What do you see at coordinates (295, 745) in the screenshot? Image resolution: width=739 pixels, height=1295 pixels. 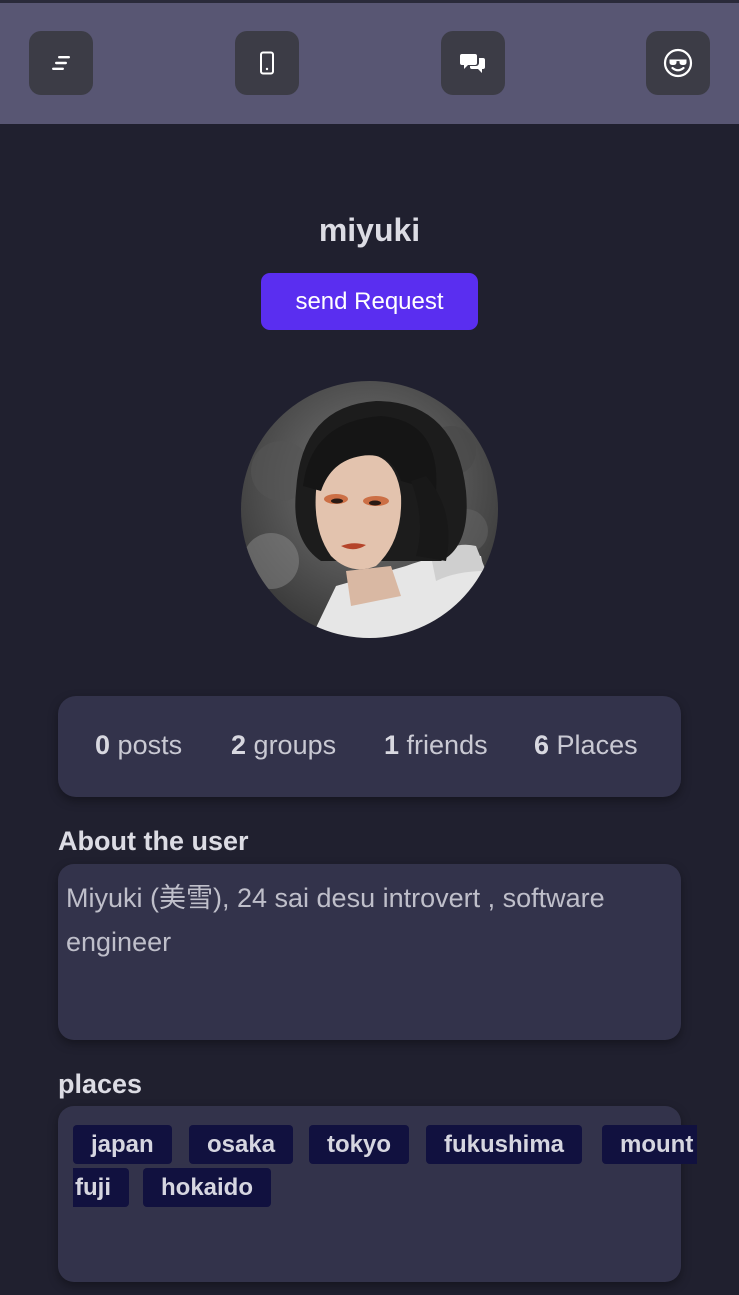 I see `stat-groups-label: groups` at bounding box center [295, 745].